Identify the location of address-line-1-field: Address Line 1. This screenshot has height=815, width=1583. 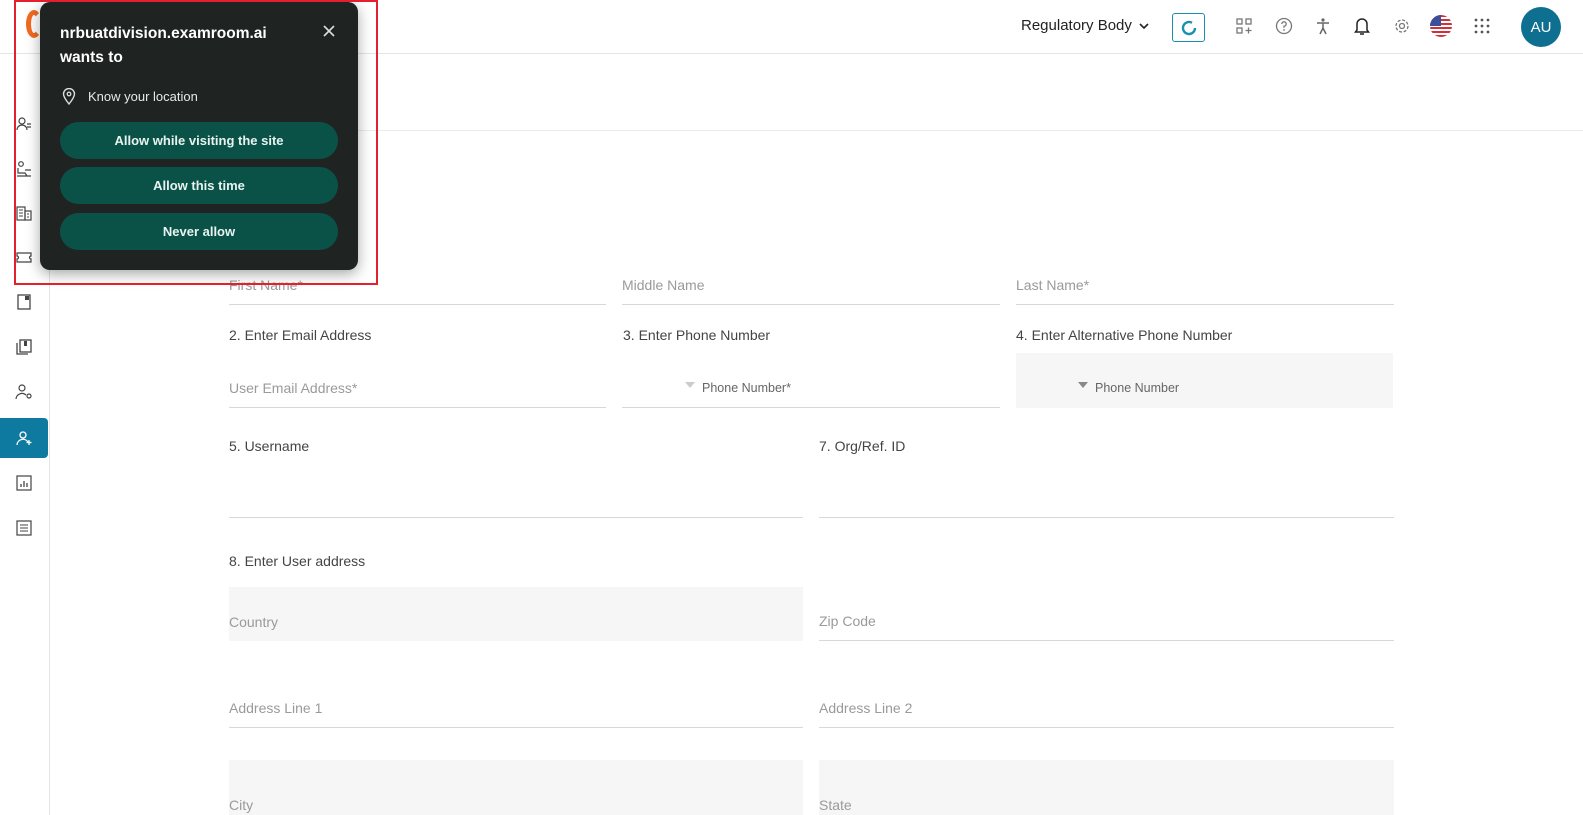
(516, 708).